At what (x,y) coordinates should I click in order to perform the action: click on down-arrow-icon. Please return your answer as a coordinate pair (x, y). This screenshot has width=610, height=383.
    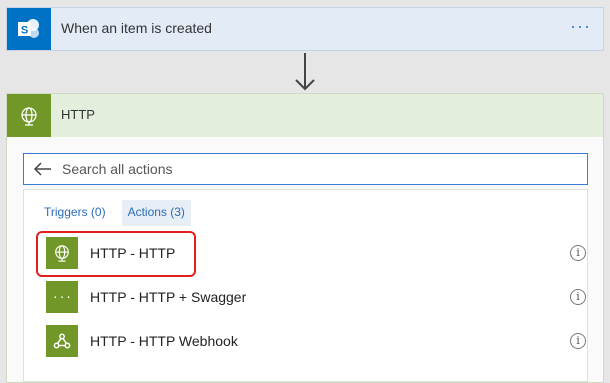
    Looking at the image, I should click on (305, 72).